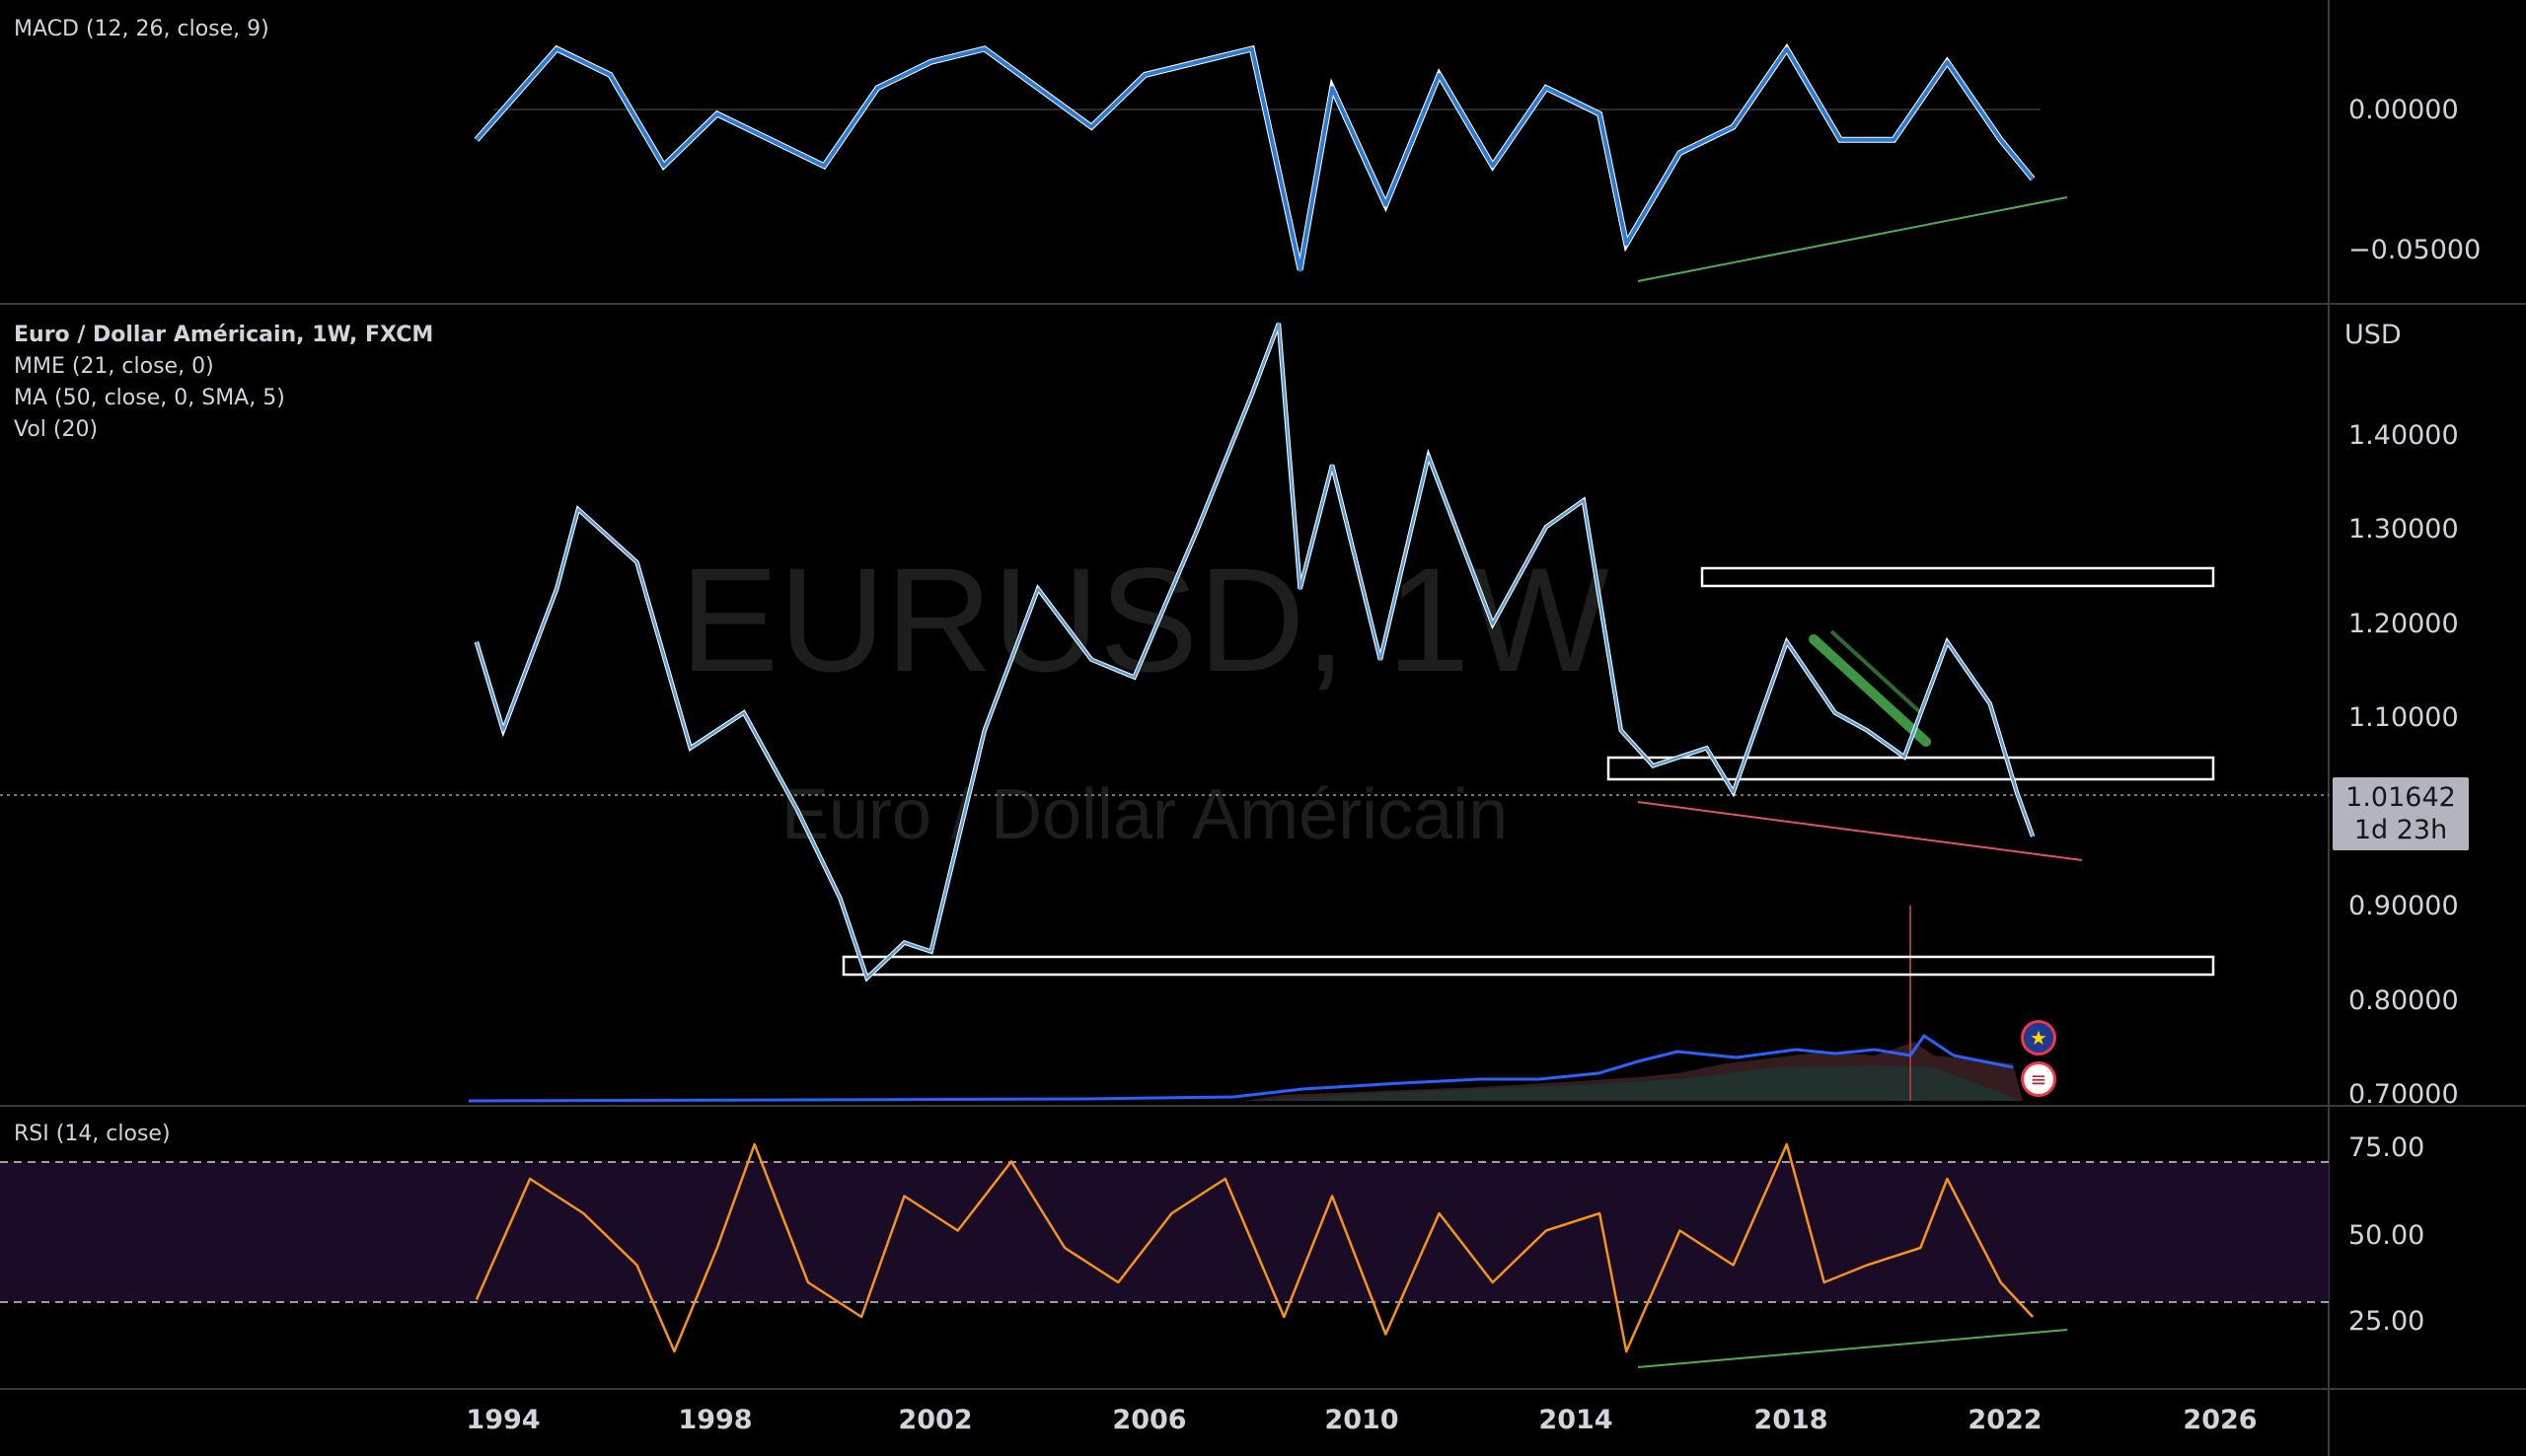 The height and width of the screenshot is (1456, 2526). Describe the element at coordinates (1149, 1420) in the screenshot. I see `time-axis-label: 2006` at that location.